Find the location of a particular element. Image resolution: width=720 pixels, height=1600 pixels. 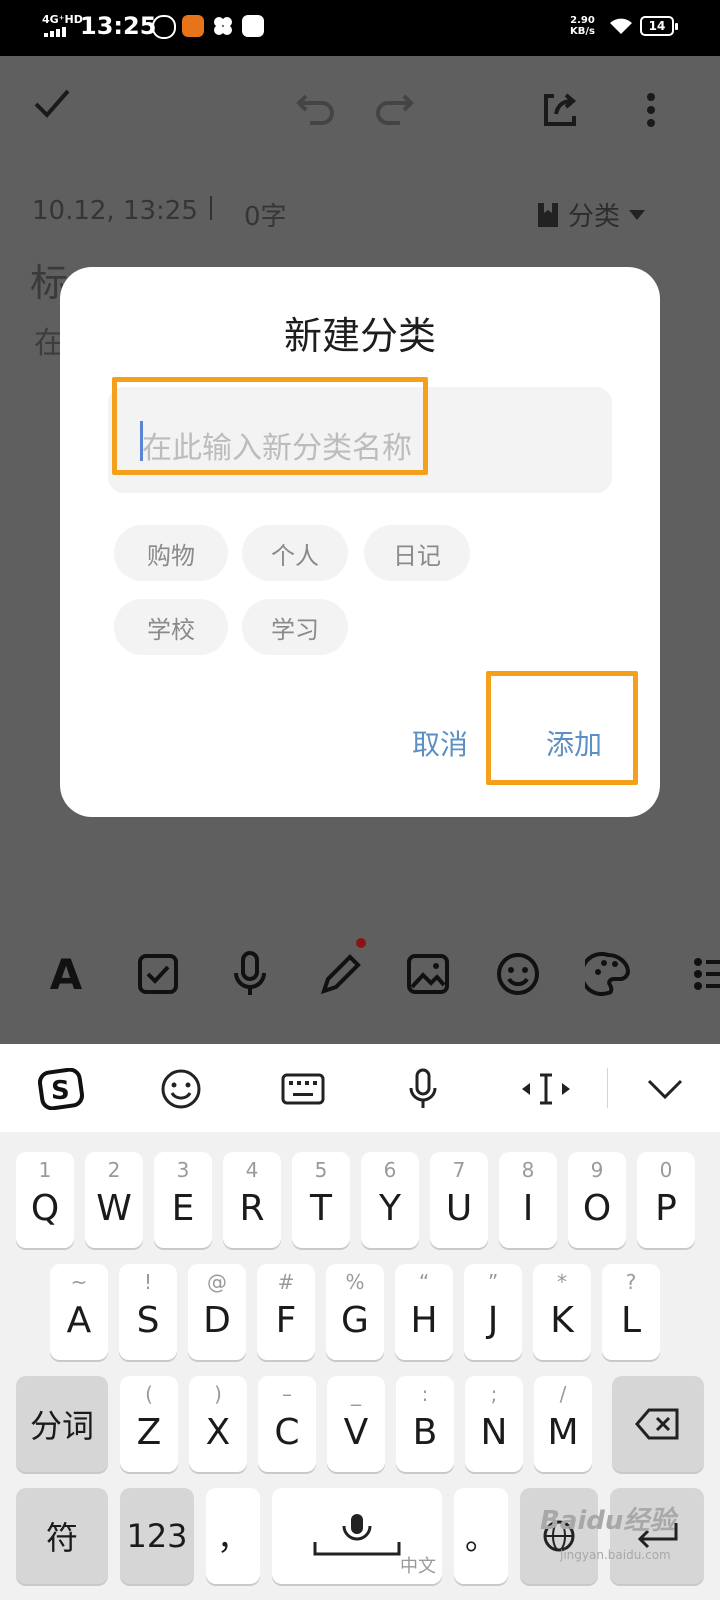

number-key: 123 is located at coordinates (157, 1536).